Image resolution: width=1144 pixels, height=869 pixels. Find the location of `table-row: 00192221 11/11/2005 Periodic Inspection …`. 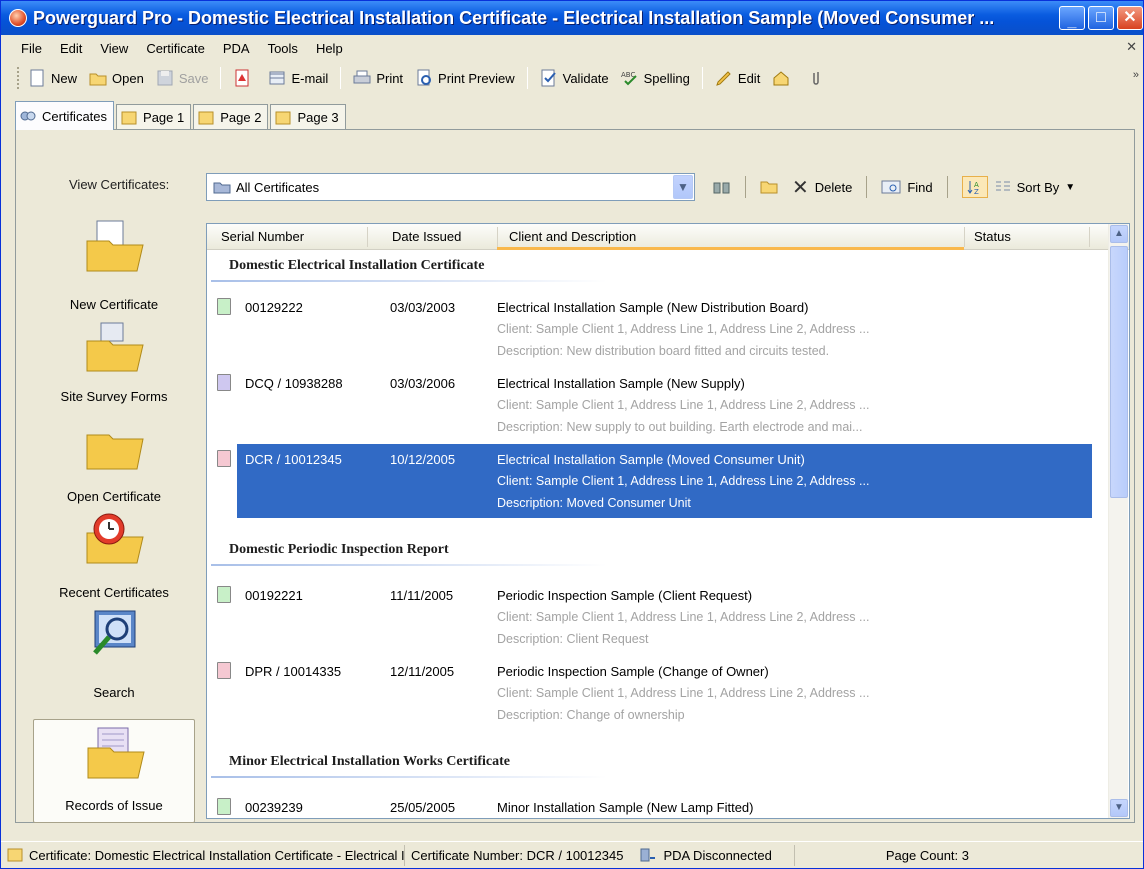

table-row: 00192221 11/11/2005 Periodic Inspection … is located at coordinates (649, 617).